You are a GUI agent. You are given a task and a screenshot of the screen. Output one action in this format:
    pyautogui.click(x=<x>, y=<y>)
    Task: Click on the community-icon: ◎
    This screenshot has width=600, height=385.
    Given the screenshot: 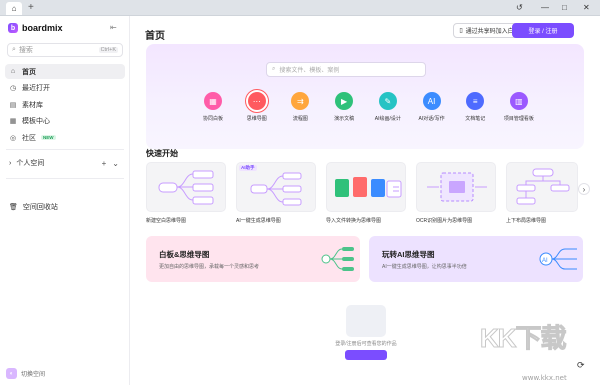 What is the action you would take?
    pyautogui.click(x=13, y=138)
    